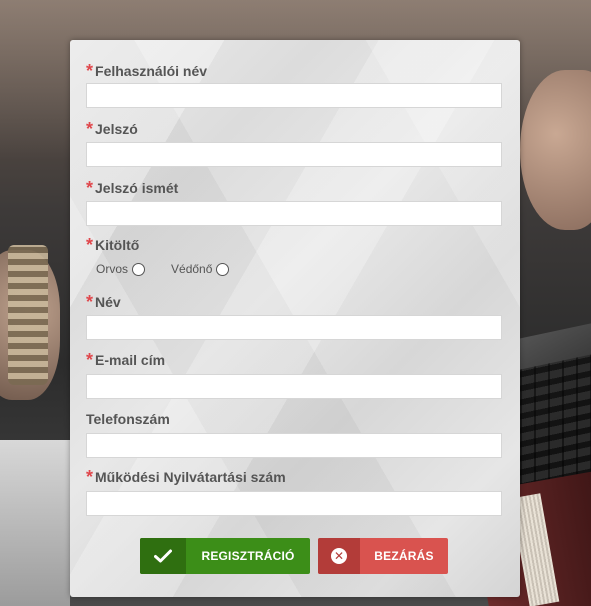 The image size is (591, 606). Describe the element at coordinates (128, 419) in the screenshot. I see `phone-label: Telefonszám` at that location.